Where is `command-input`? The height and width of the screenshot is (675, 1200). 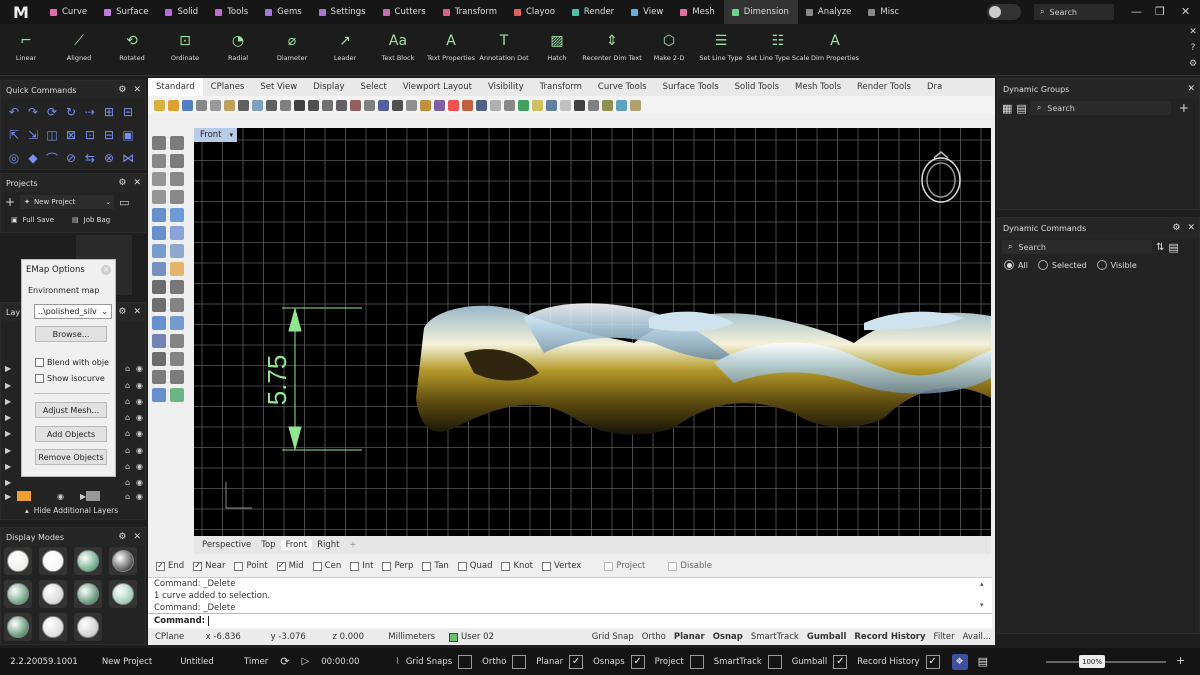 command-input is located at coordinates (209, 621).